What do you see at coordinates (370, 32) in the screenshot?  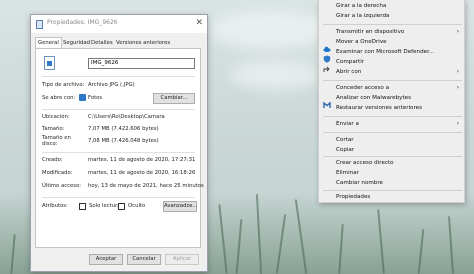 I see `menu-item-cast: Transmitir en dispositivo` at bounding box center [370, 32].